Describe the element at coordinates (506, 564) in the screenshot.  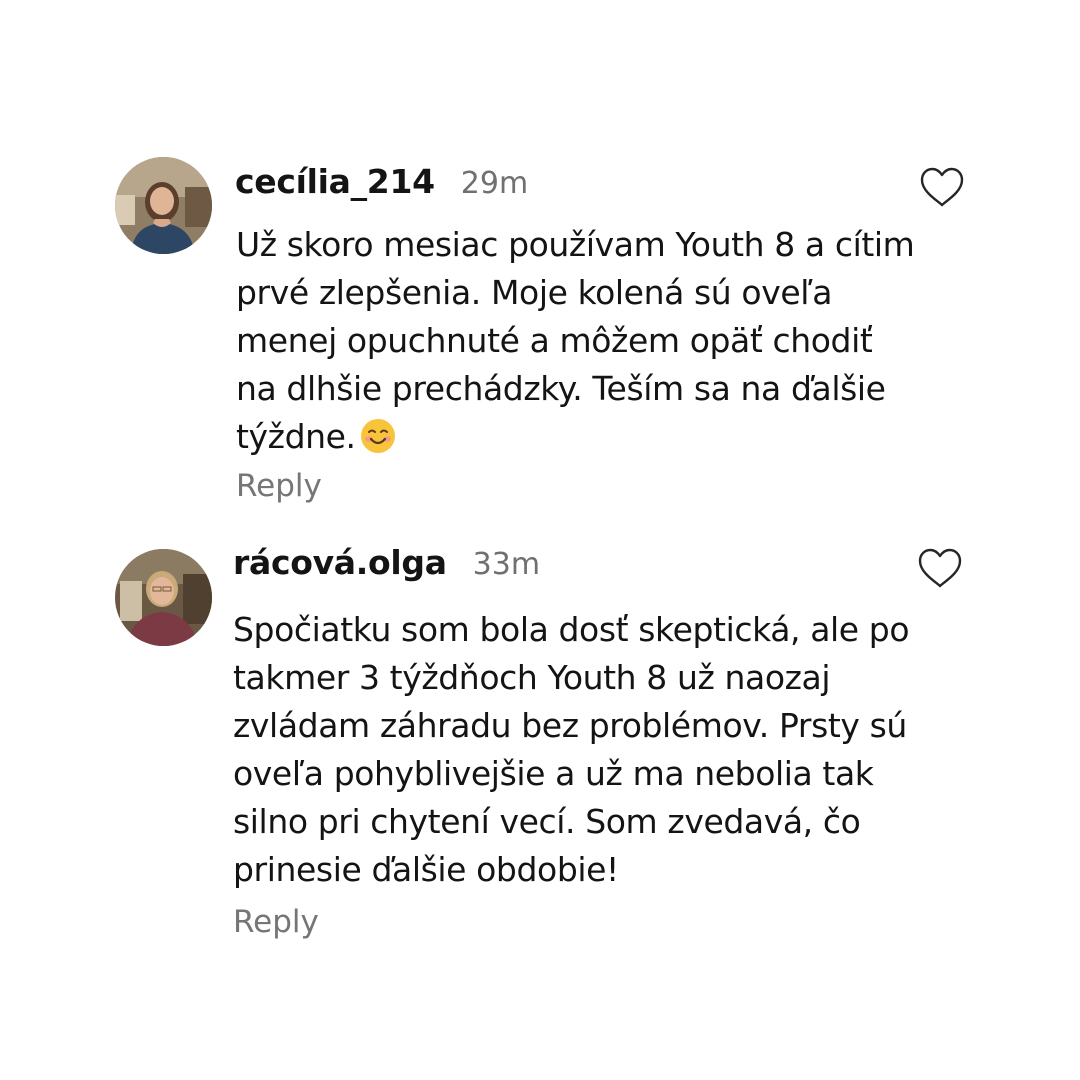
I see `timestamp: 33m` at that location.